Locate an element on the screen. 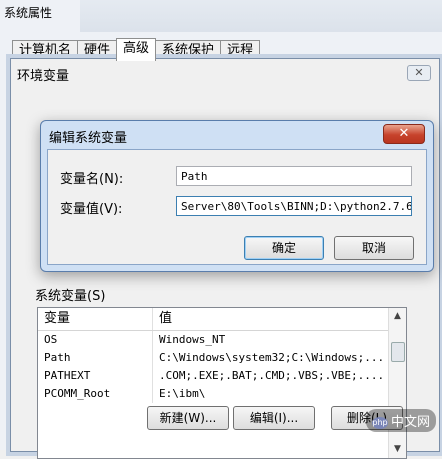 The height and width of the screenshot is (459, 442). site-watermark: php 中文网 is located at coordinates (400, 420).